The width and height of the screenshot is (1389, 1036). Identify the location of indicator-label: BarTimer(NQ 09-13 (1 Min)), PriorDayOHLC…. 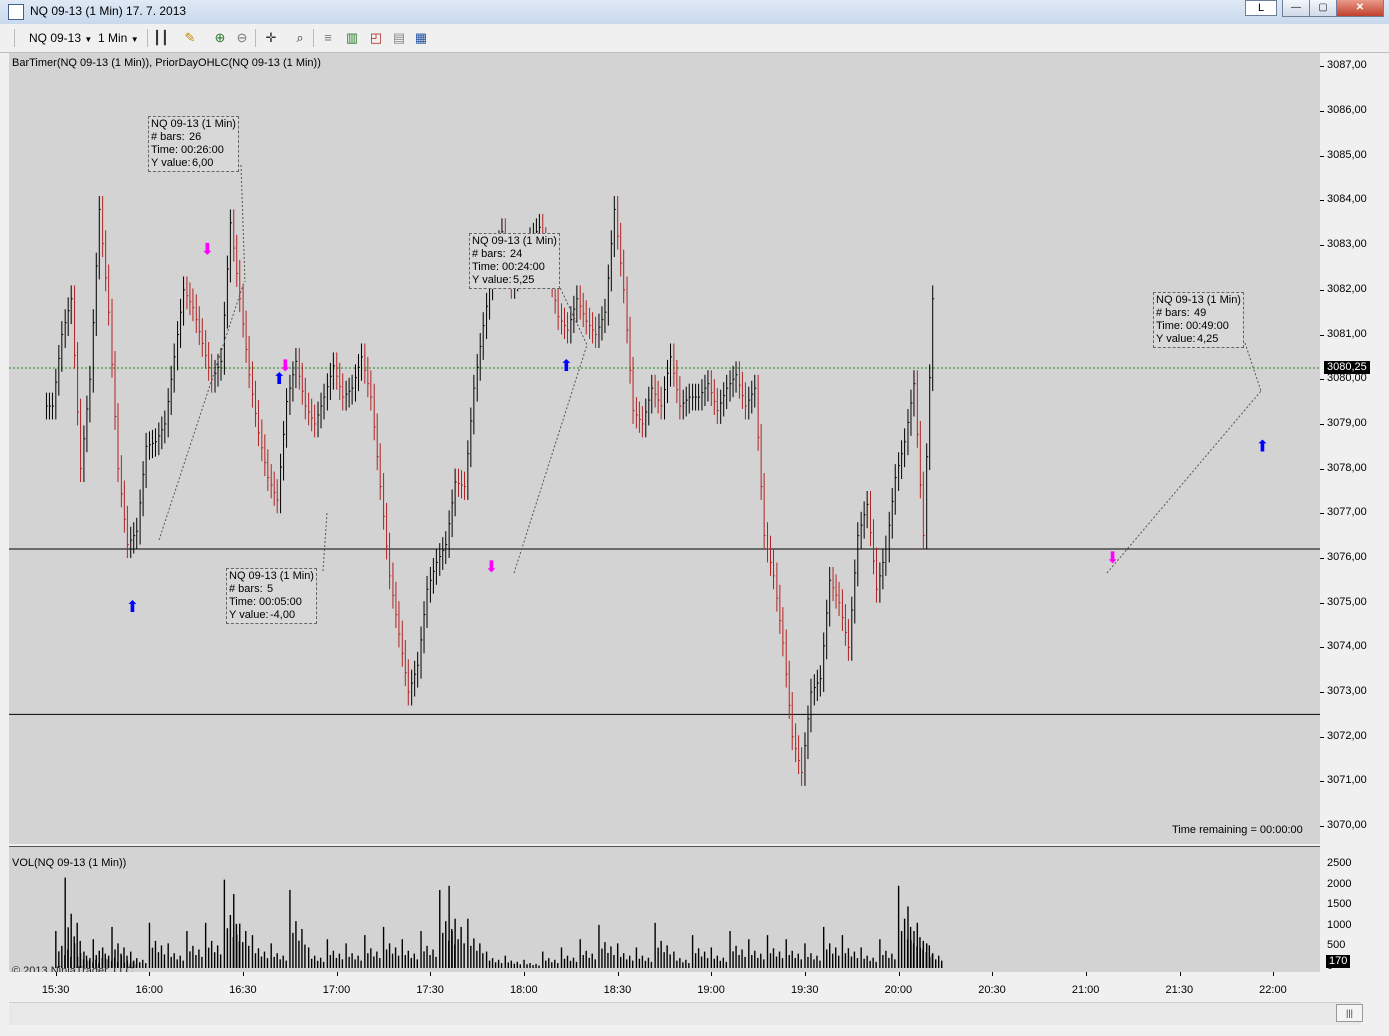
(166, 63).